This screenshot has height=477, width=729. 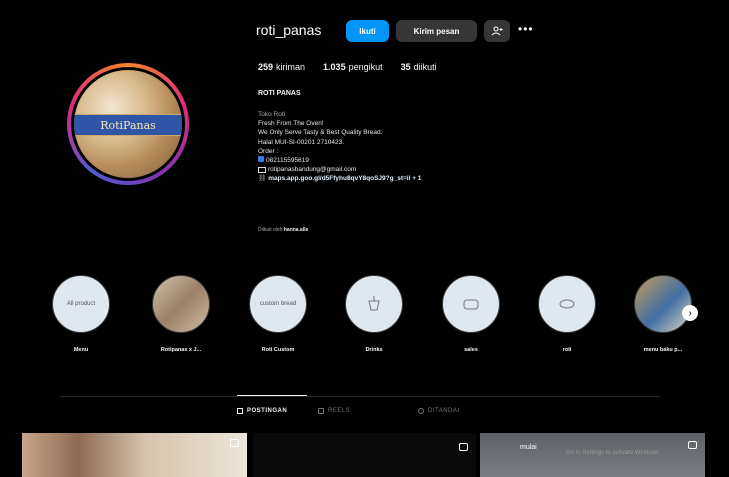 What do you see at coordinates (360, 396) in the screenshot?
I see `tabs-divider` at bounding box center [360, 396].